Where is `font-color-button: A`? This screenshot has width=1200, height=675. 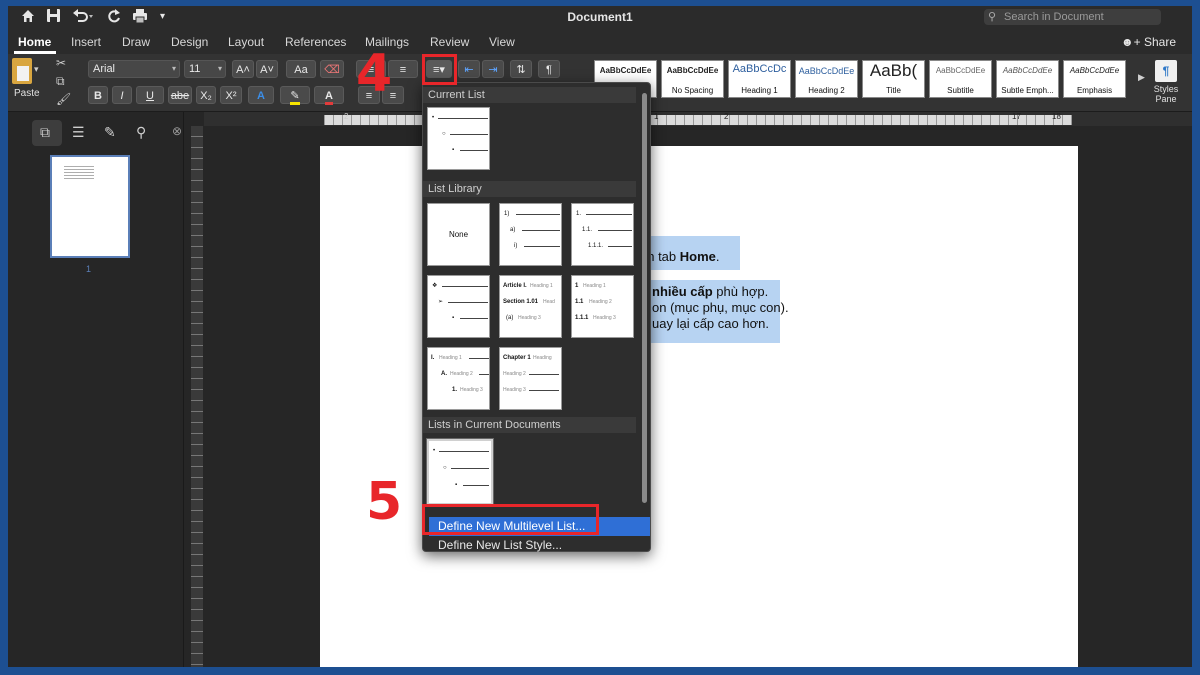
font-color-button: A is located at coordinates (329, 95).